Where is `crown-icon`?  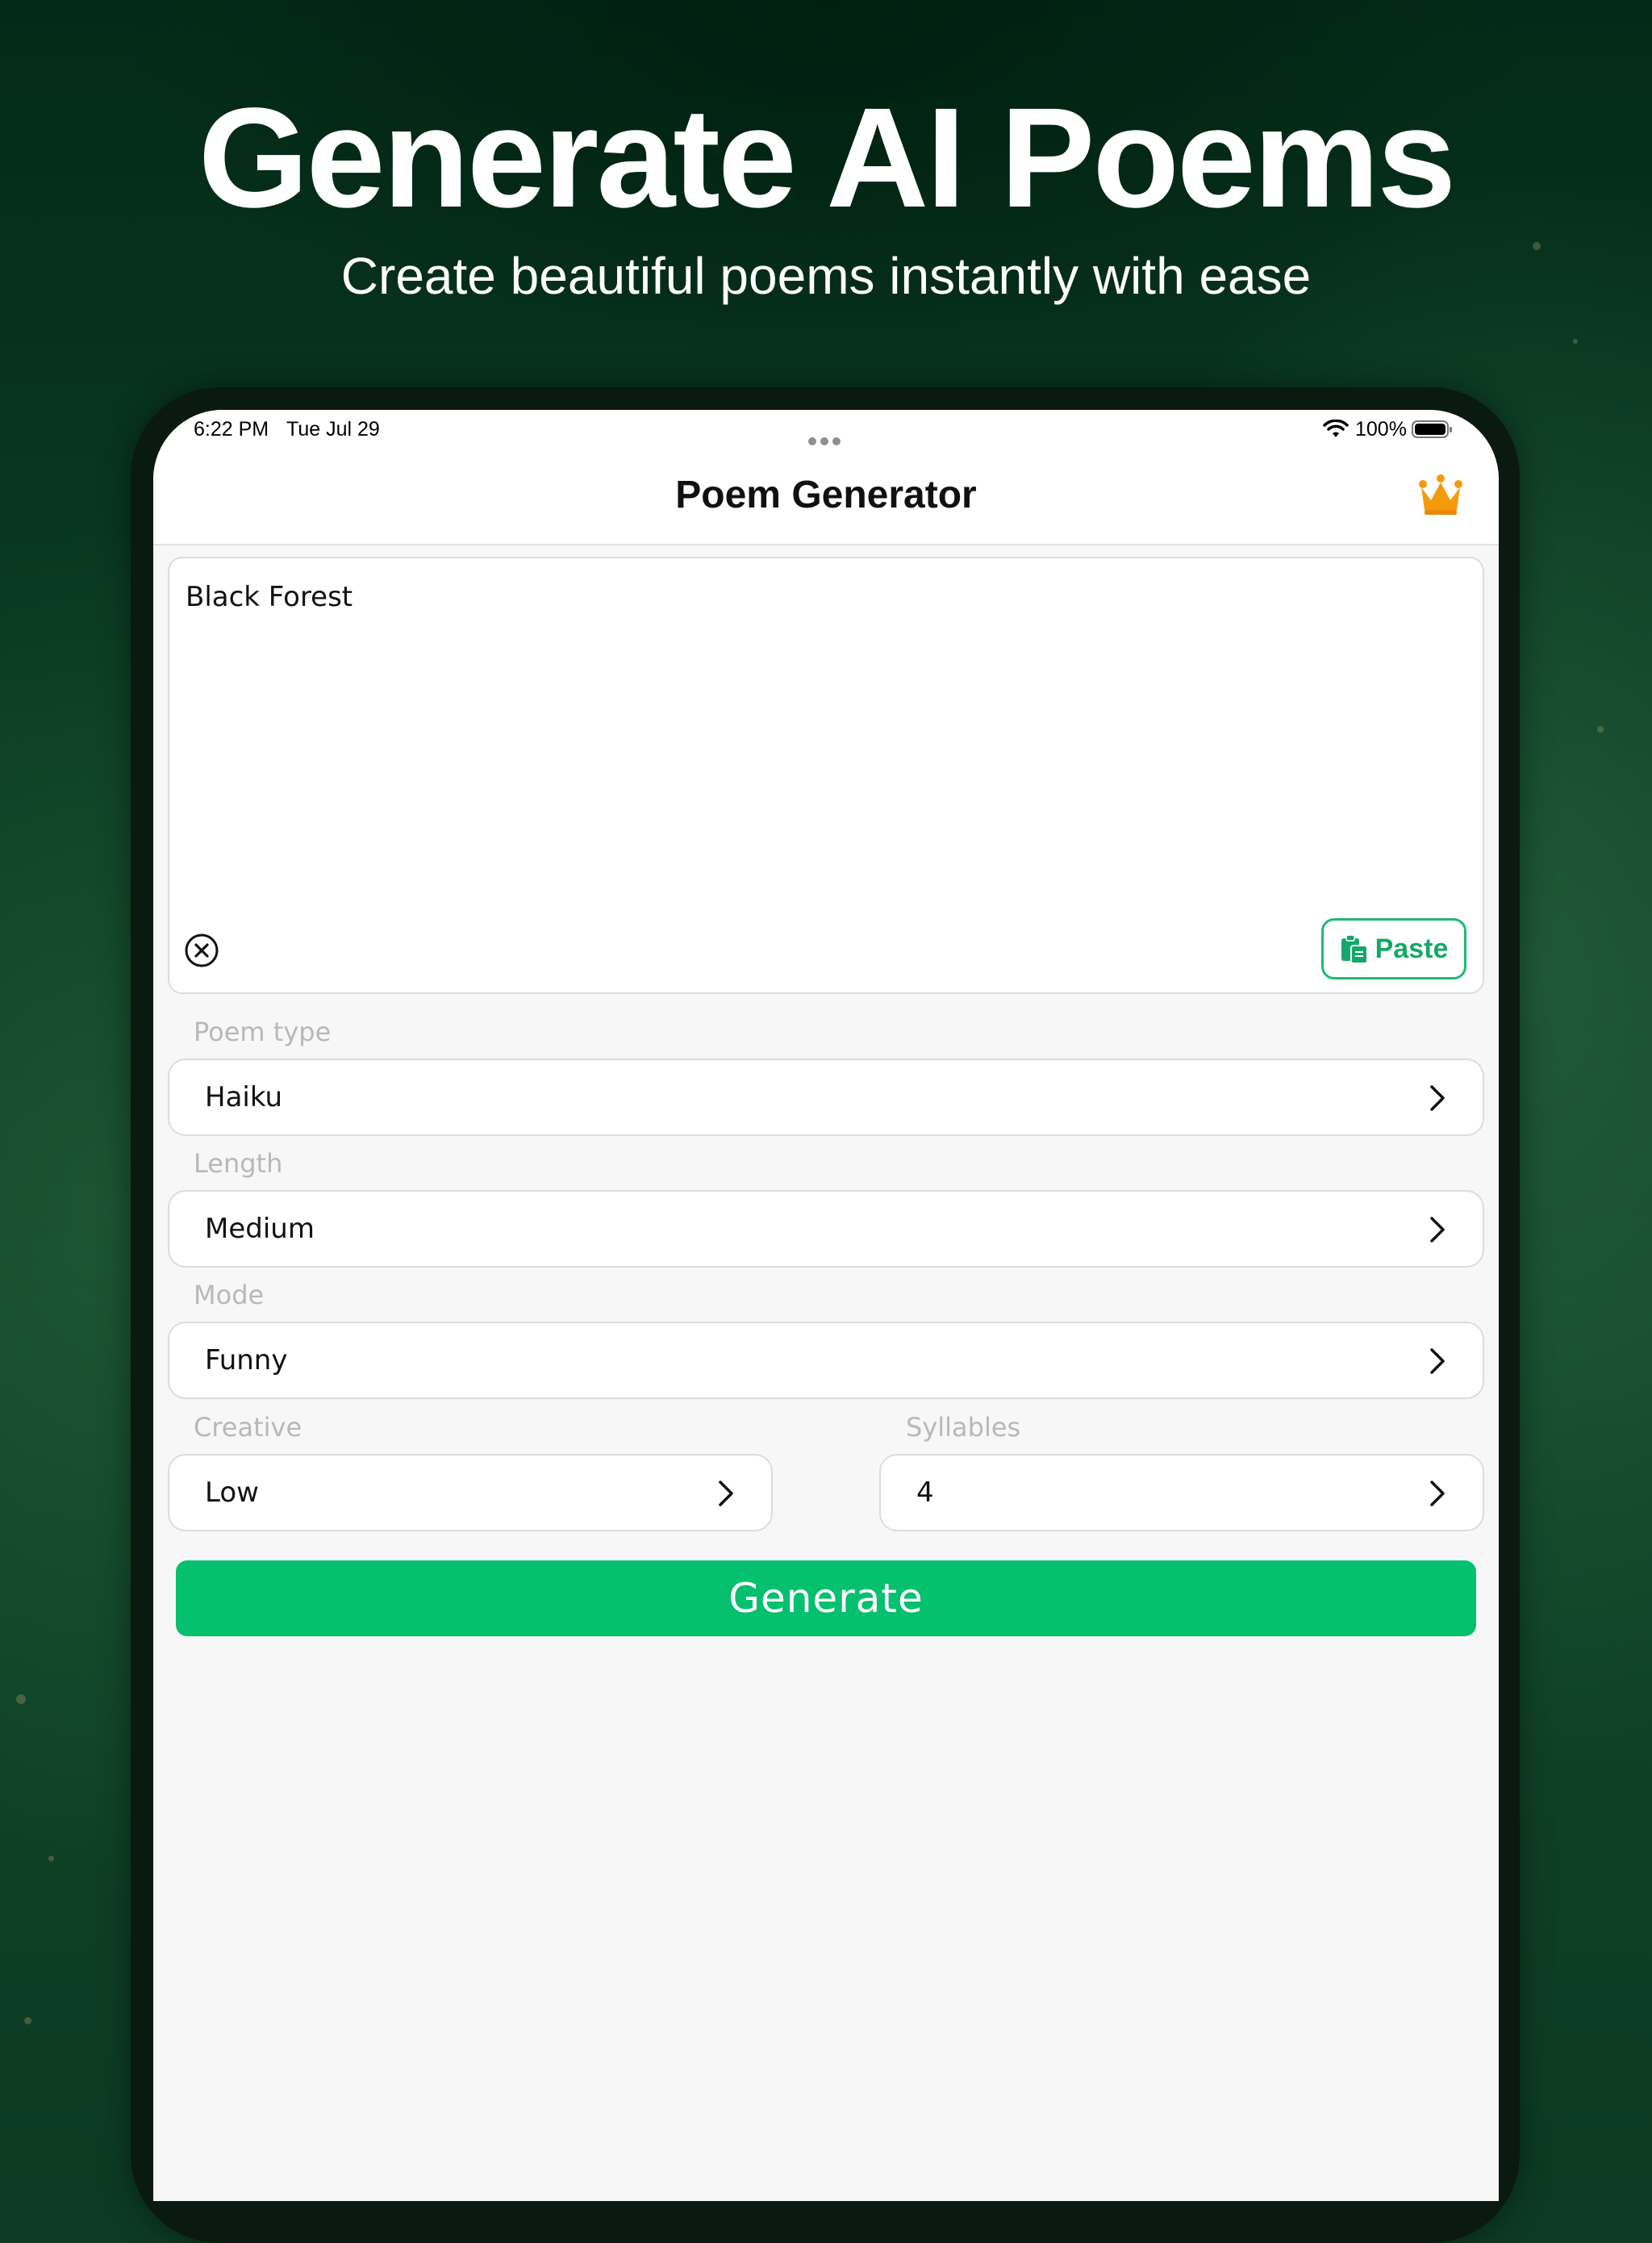 crown-icon is located at coordinates (1440, 495).